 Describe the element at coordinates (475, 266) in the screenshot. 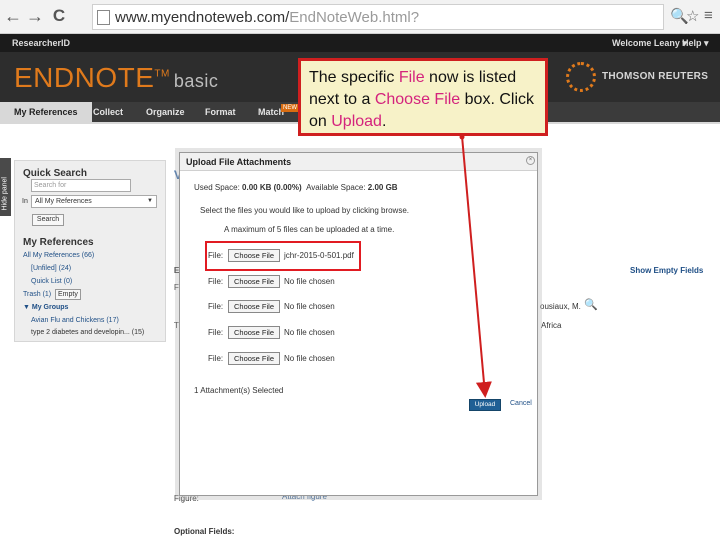

I see `callout-arrow` at that location.